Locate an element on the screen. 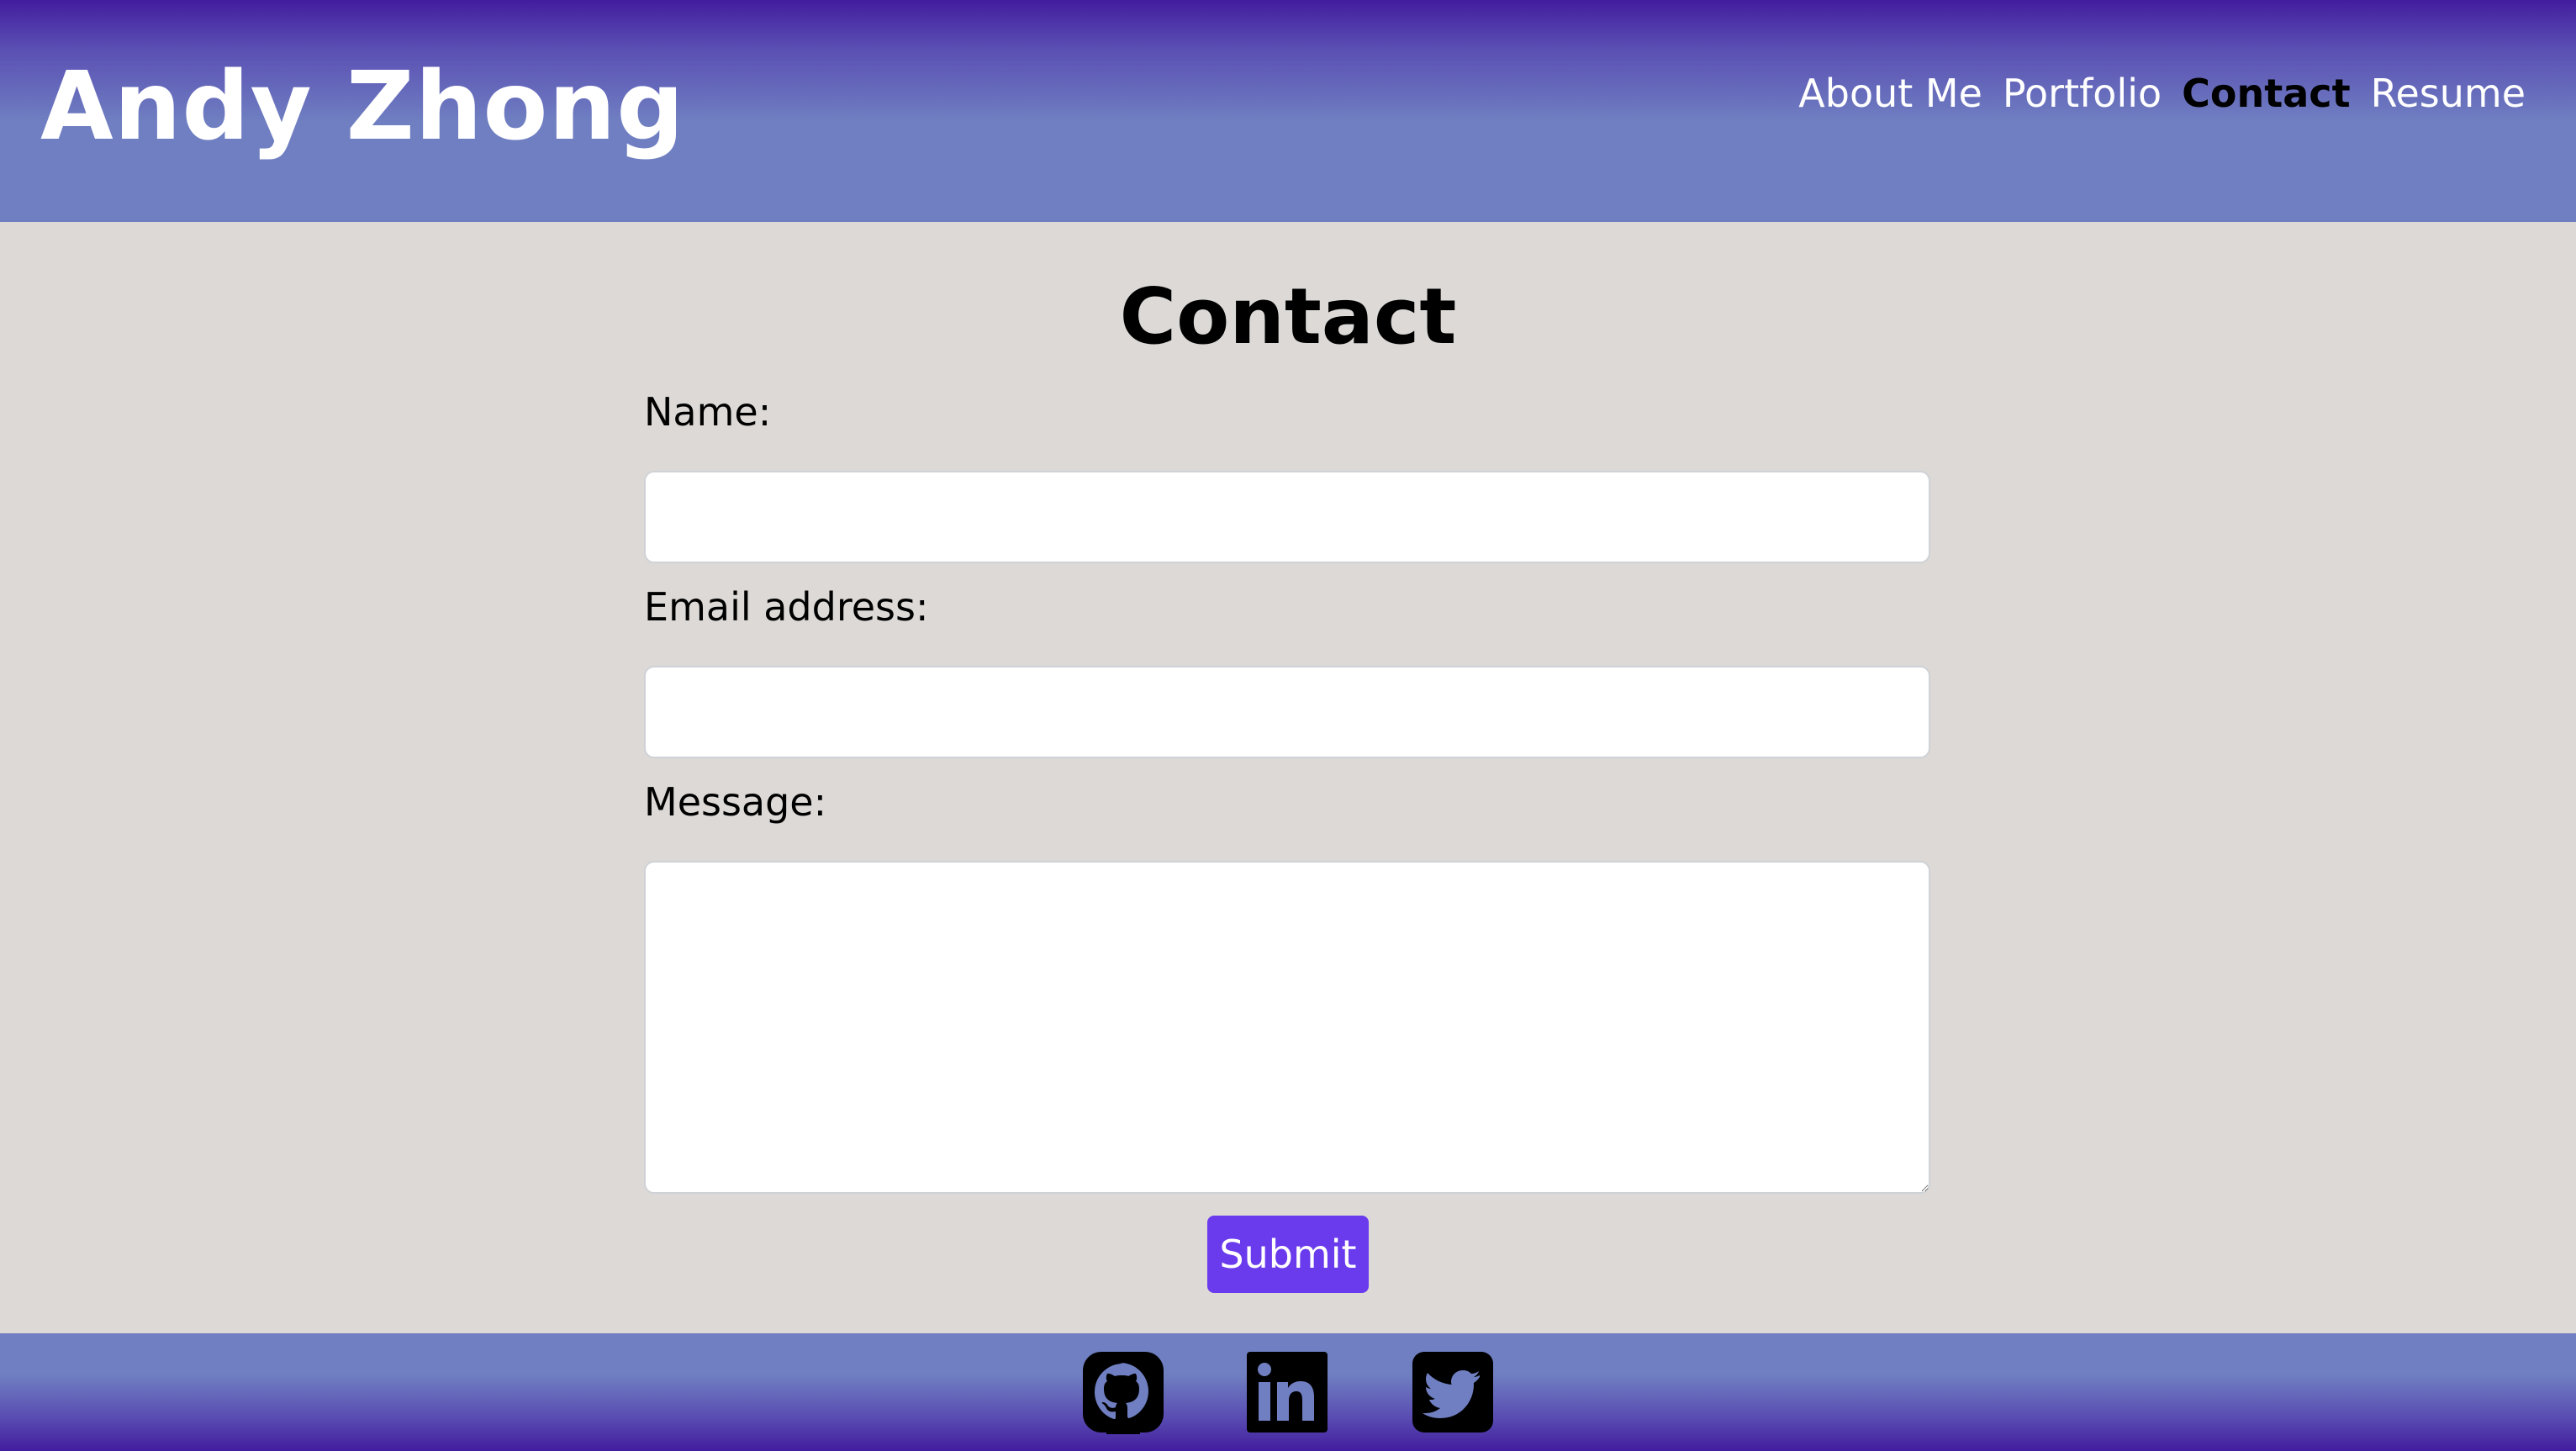 This screenshot has height=1451, width=2576. site-title: Andy Zhong is located at coordinates (362, 106).